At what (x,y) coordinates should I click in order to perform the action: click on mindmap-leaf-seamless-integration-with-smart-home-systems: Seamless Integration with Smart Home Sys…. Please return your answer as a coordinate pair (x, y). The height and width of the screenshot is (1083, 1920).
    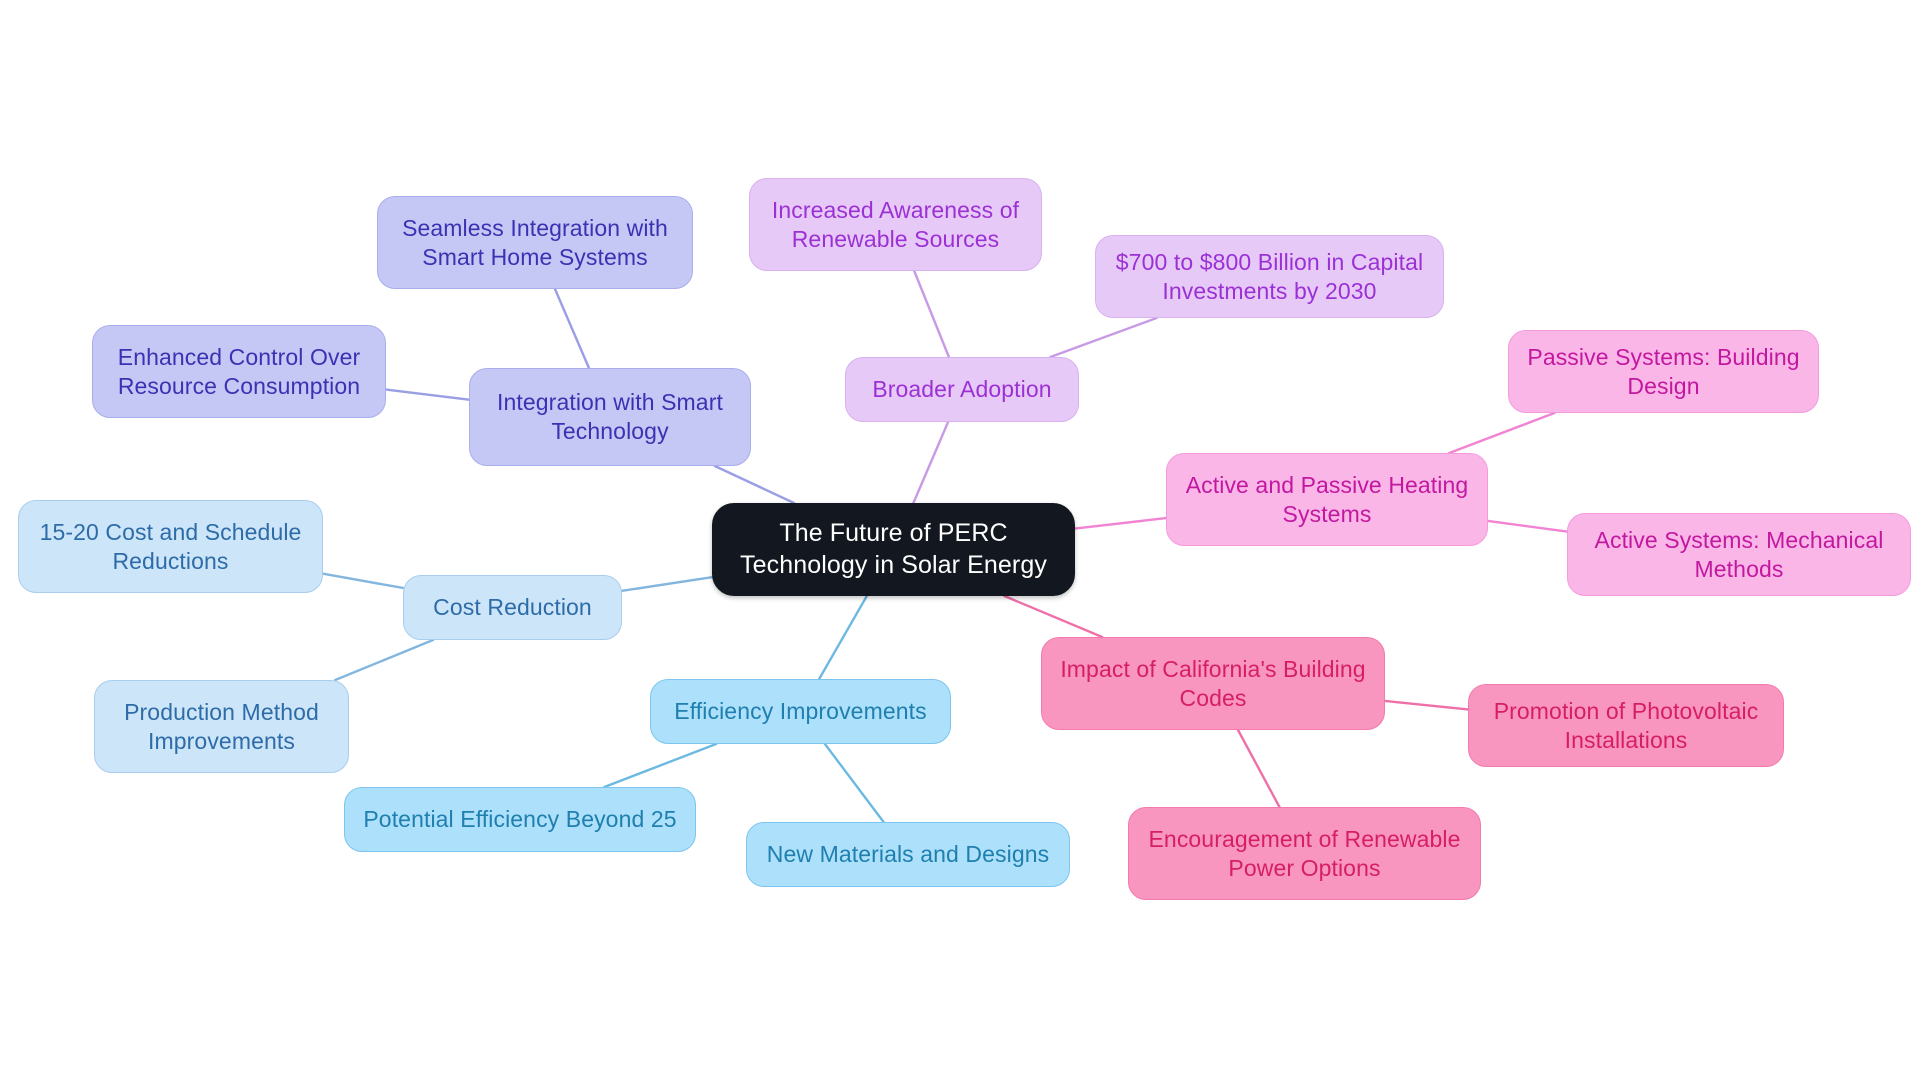
    Looking at the image, I should click on (535, 242).